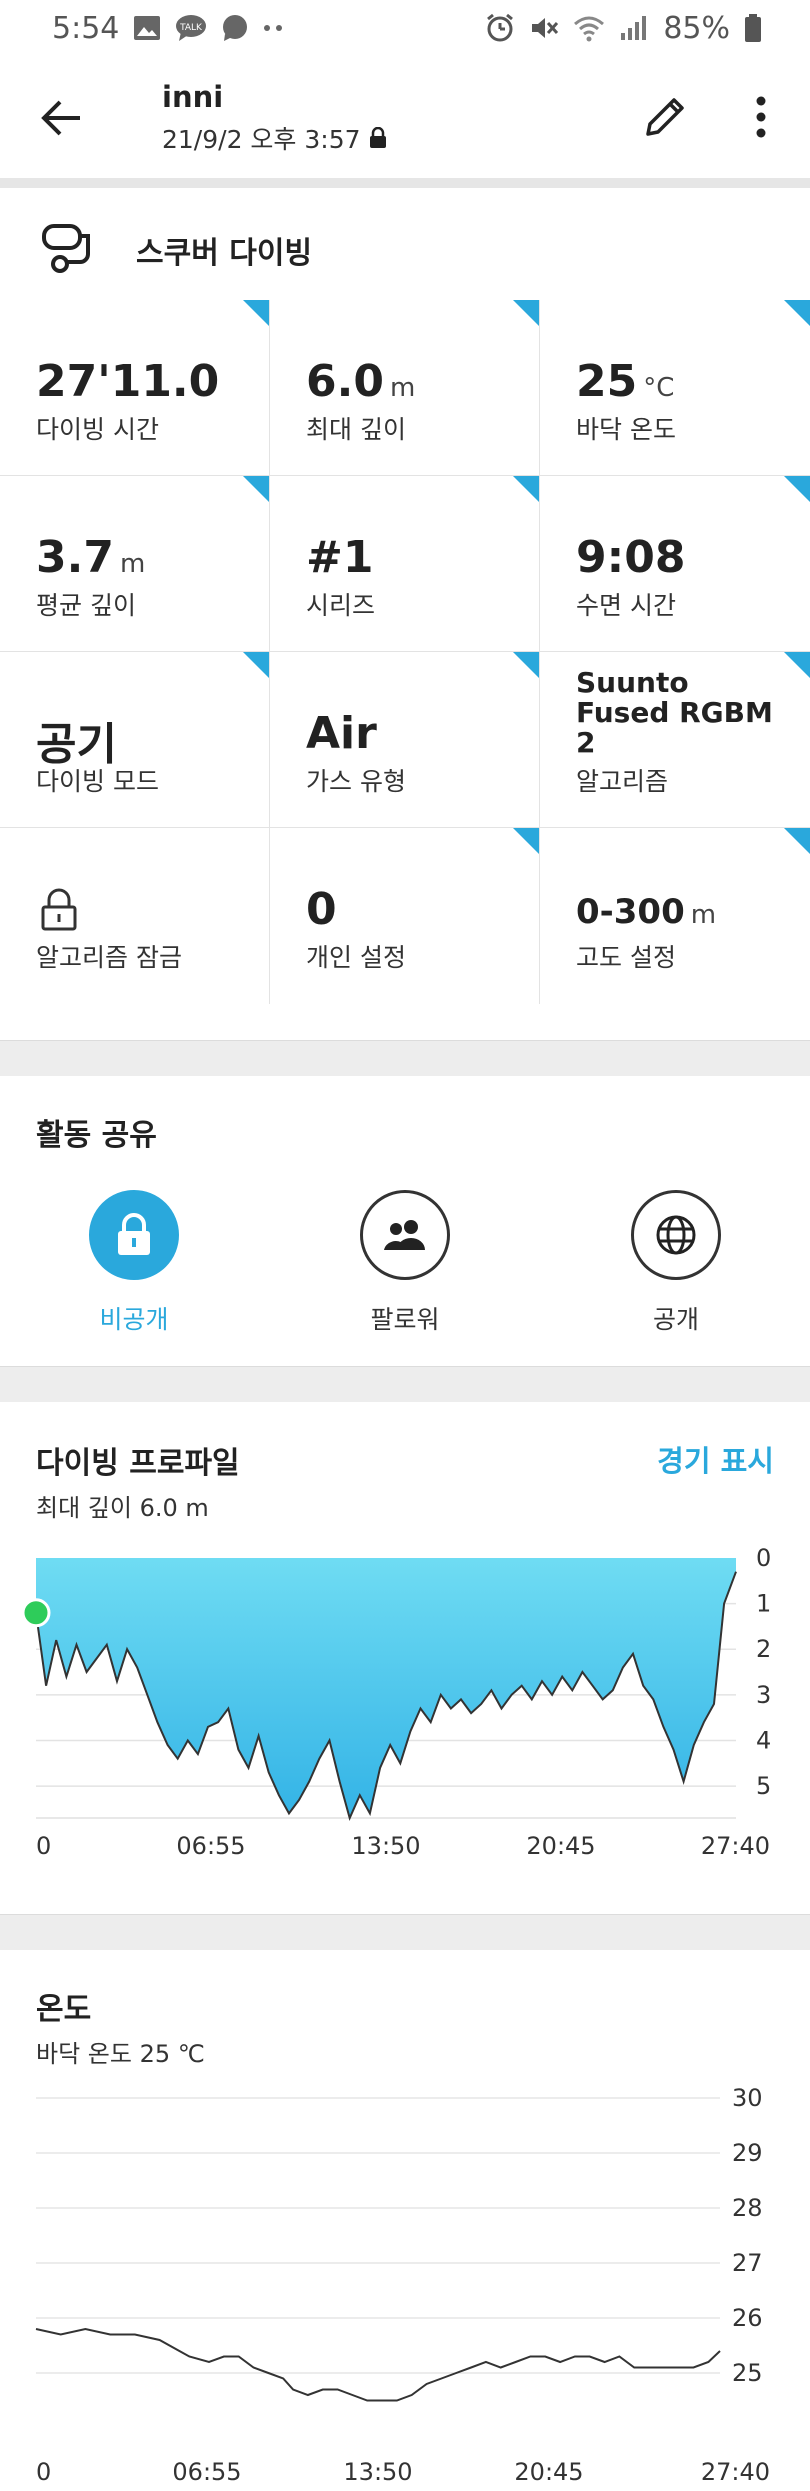  Describe the element at coordinates (168, 28) in the screenshot. I see `status-left: 5:54 TALK` at that location.